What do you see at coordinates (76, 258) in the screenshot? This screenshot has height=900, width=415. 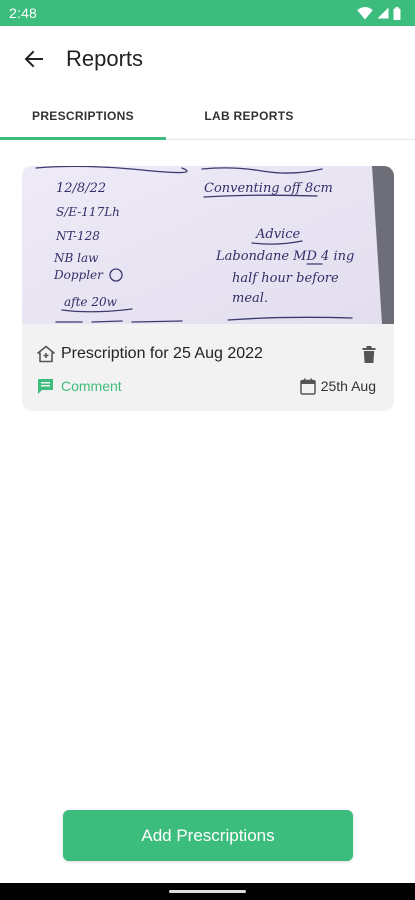 I see `svg-text: NB law` at bounding box center [76, 258].